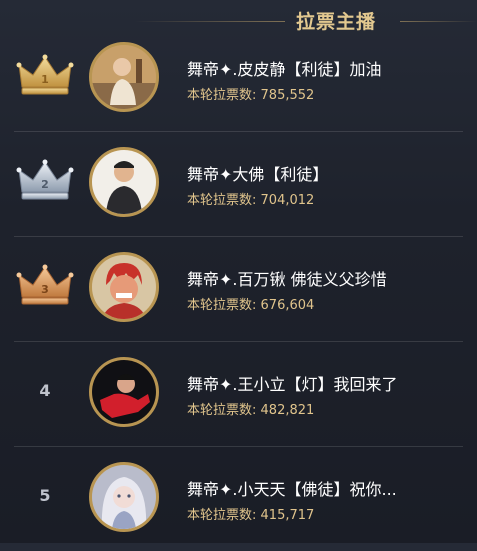 The height and width of the screenshot is (551, 477). I want to click on gold-crown-icon: 1, so click(45, 74).